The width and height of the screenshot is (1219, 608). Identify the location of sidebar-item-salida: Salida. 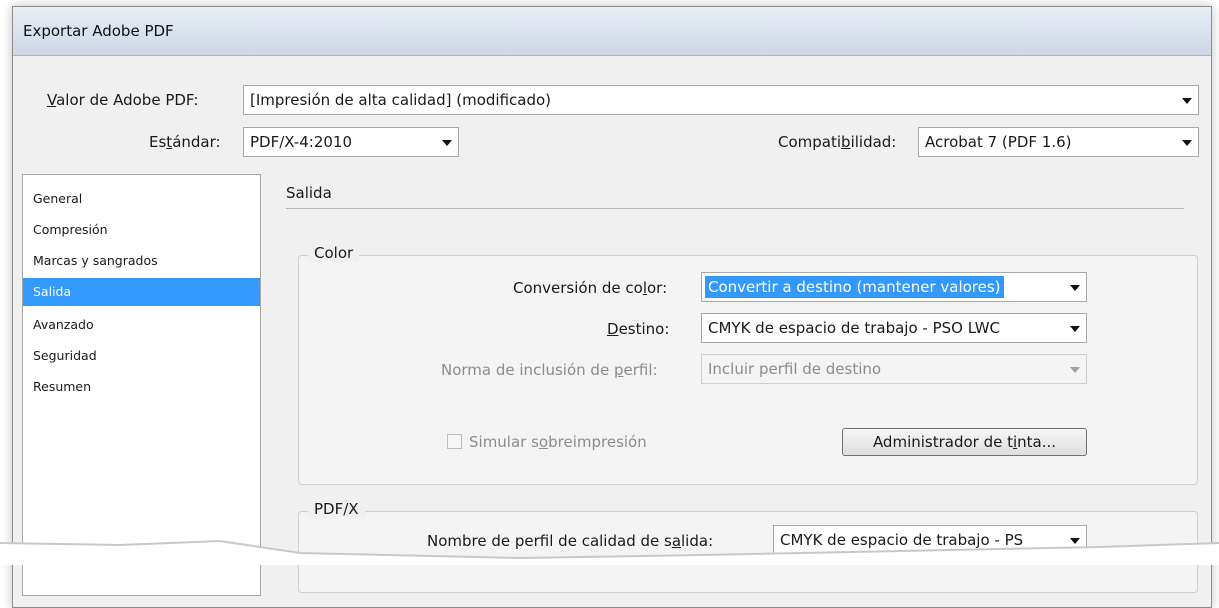
(141, 292).